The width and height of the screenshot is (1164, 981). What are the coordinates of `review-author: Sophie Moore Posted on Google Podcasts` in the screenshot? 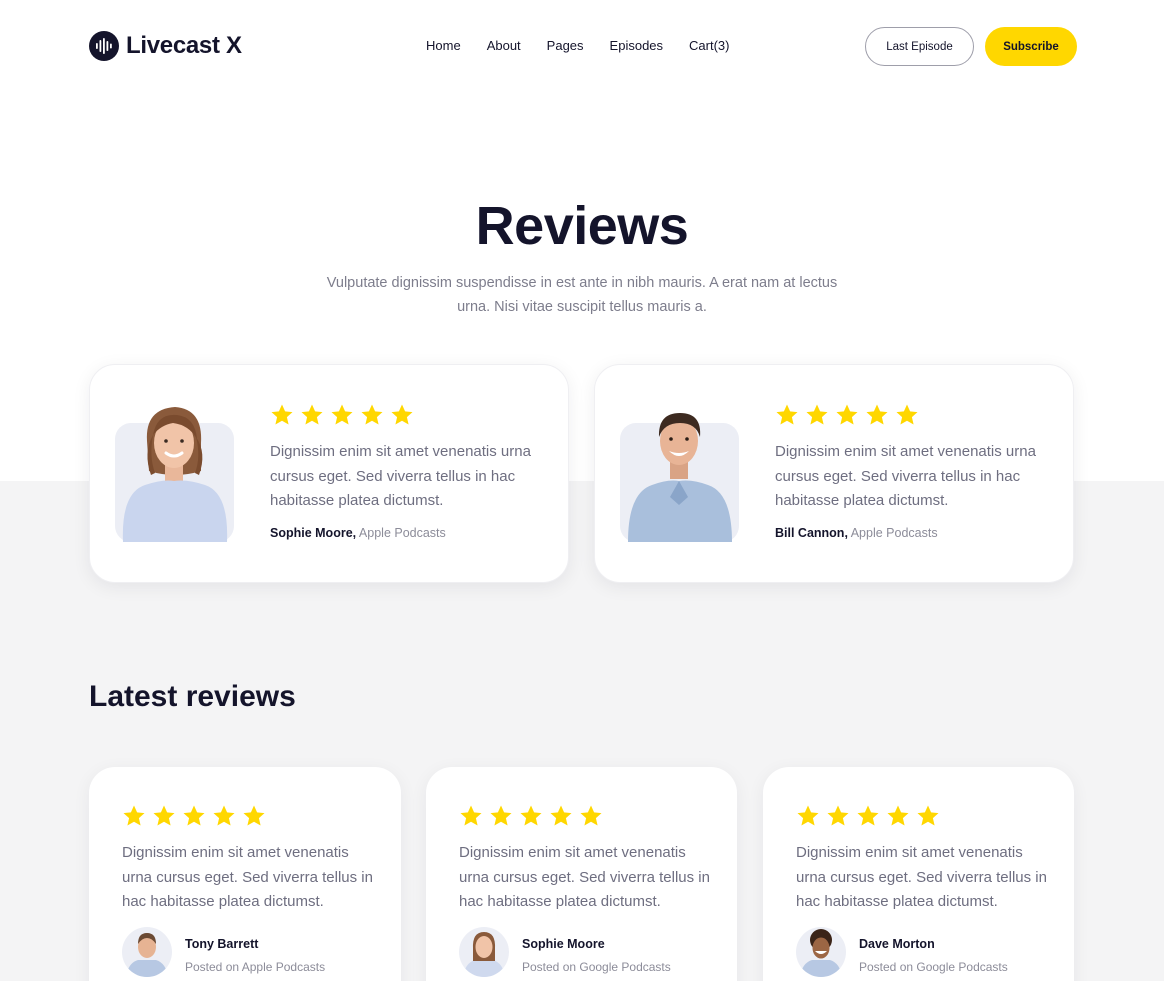 It's located at (565, 952).